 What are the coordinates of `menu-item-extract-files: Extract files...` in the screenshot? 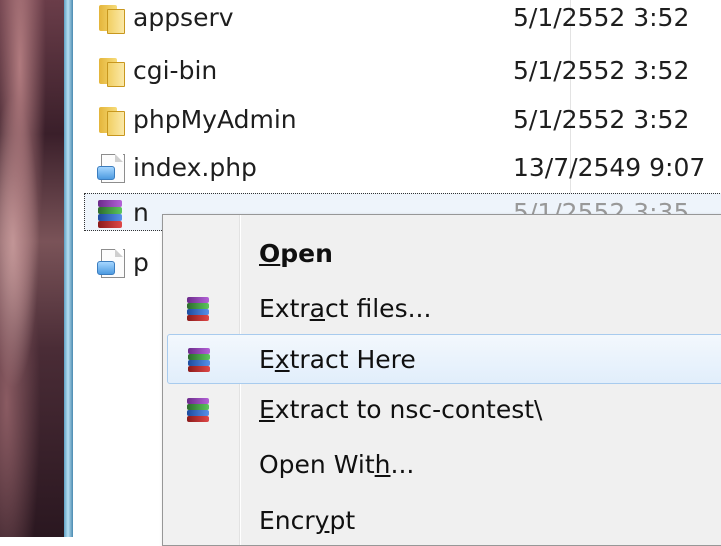 It's located at (444, 309).